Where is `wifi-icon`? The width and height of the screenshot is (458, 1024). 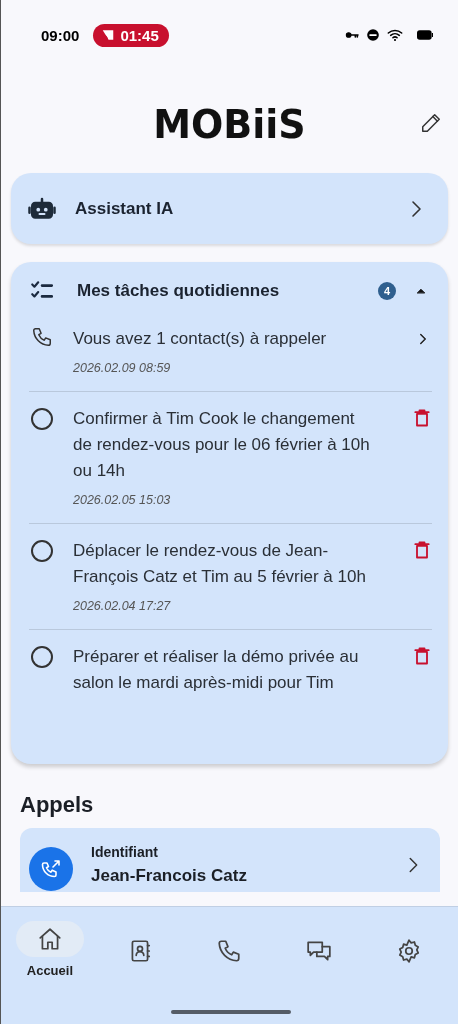 wifi-icon is located at coordinates (395, 35).